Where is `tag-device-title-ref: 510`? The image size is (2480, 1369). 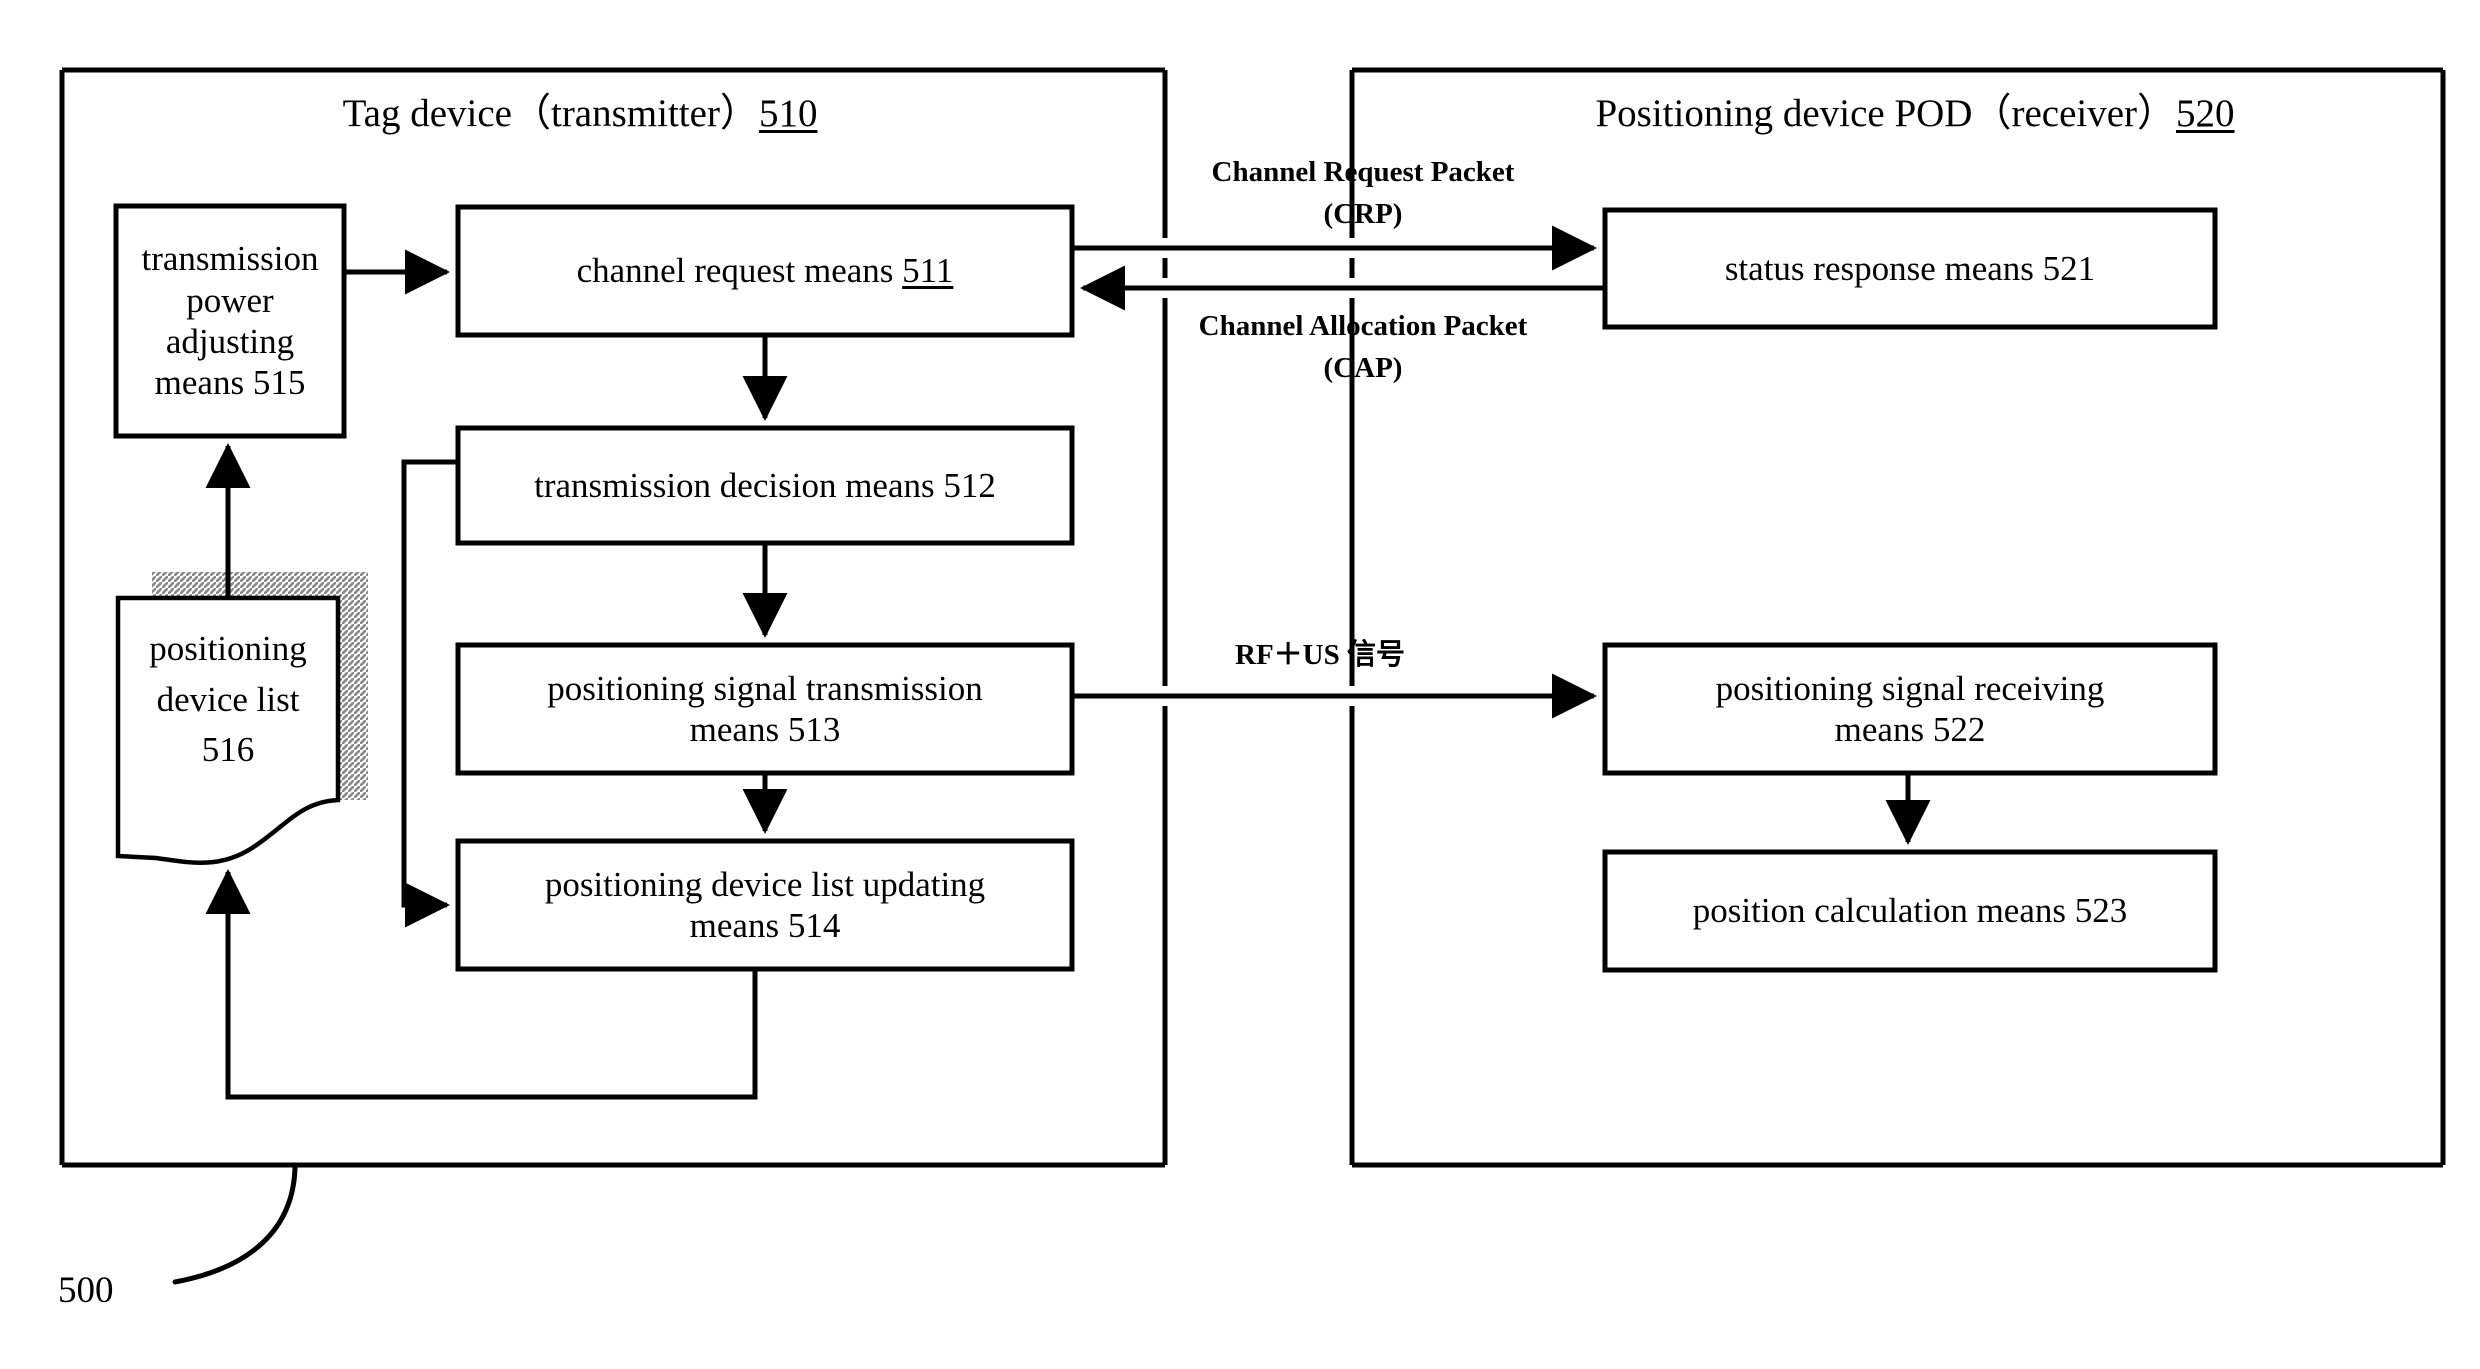 tag-device-title-ref: 510 is located at coordinates (788, 113).